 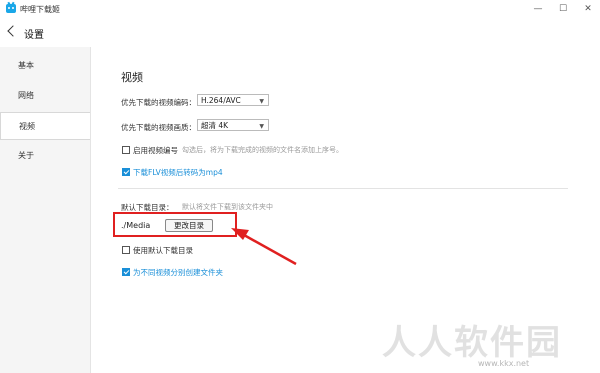 What do you see at coordinates (504, 363) in the screenshot?
I see `watermark-url: www.kkx.net` at bounding box center [504, 363].